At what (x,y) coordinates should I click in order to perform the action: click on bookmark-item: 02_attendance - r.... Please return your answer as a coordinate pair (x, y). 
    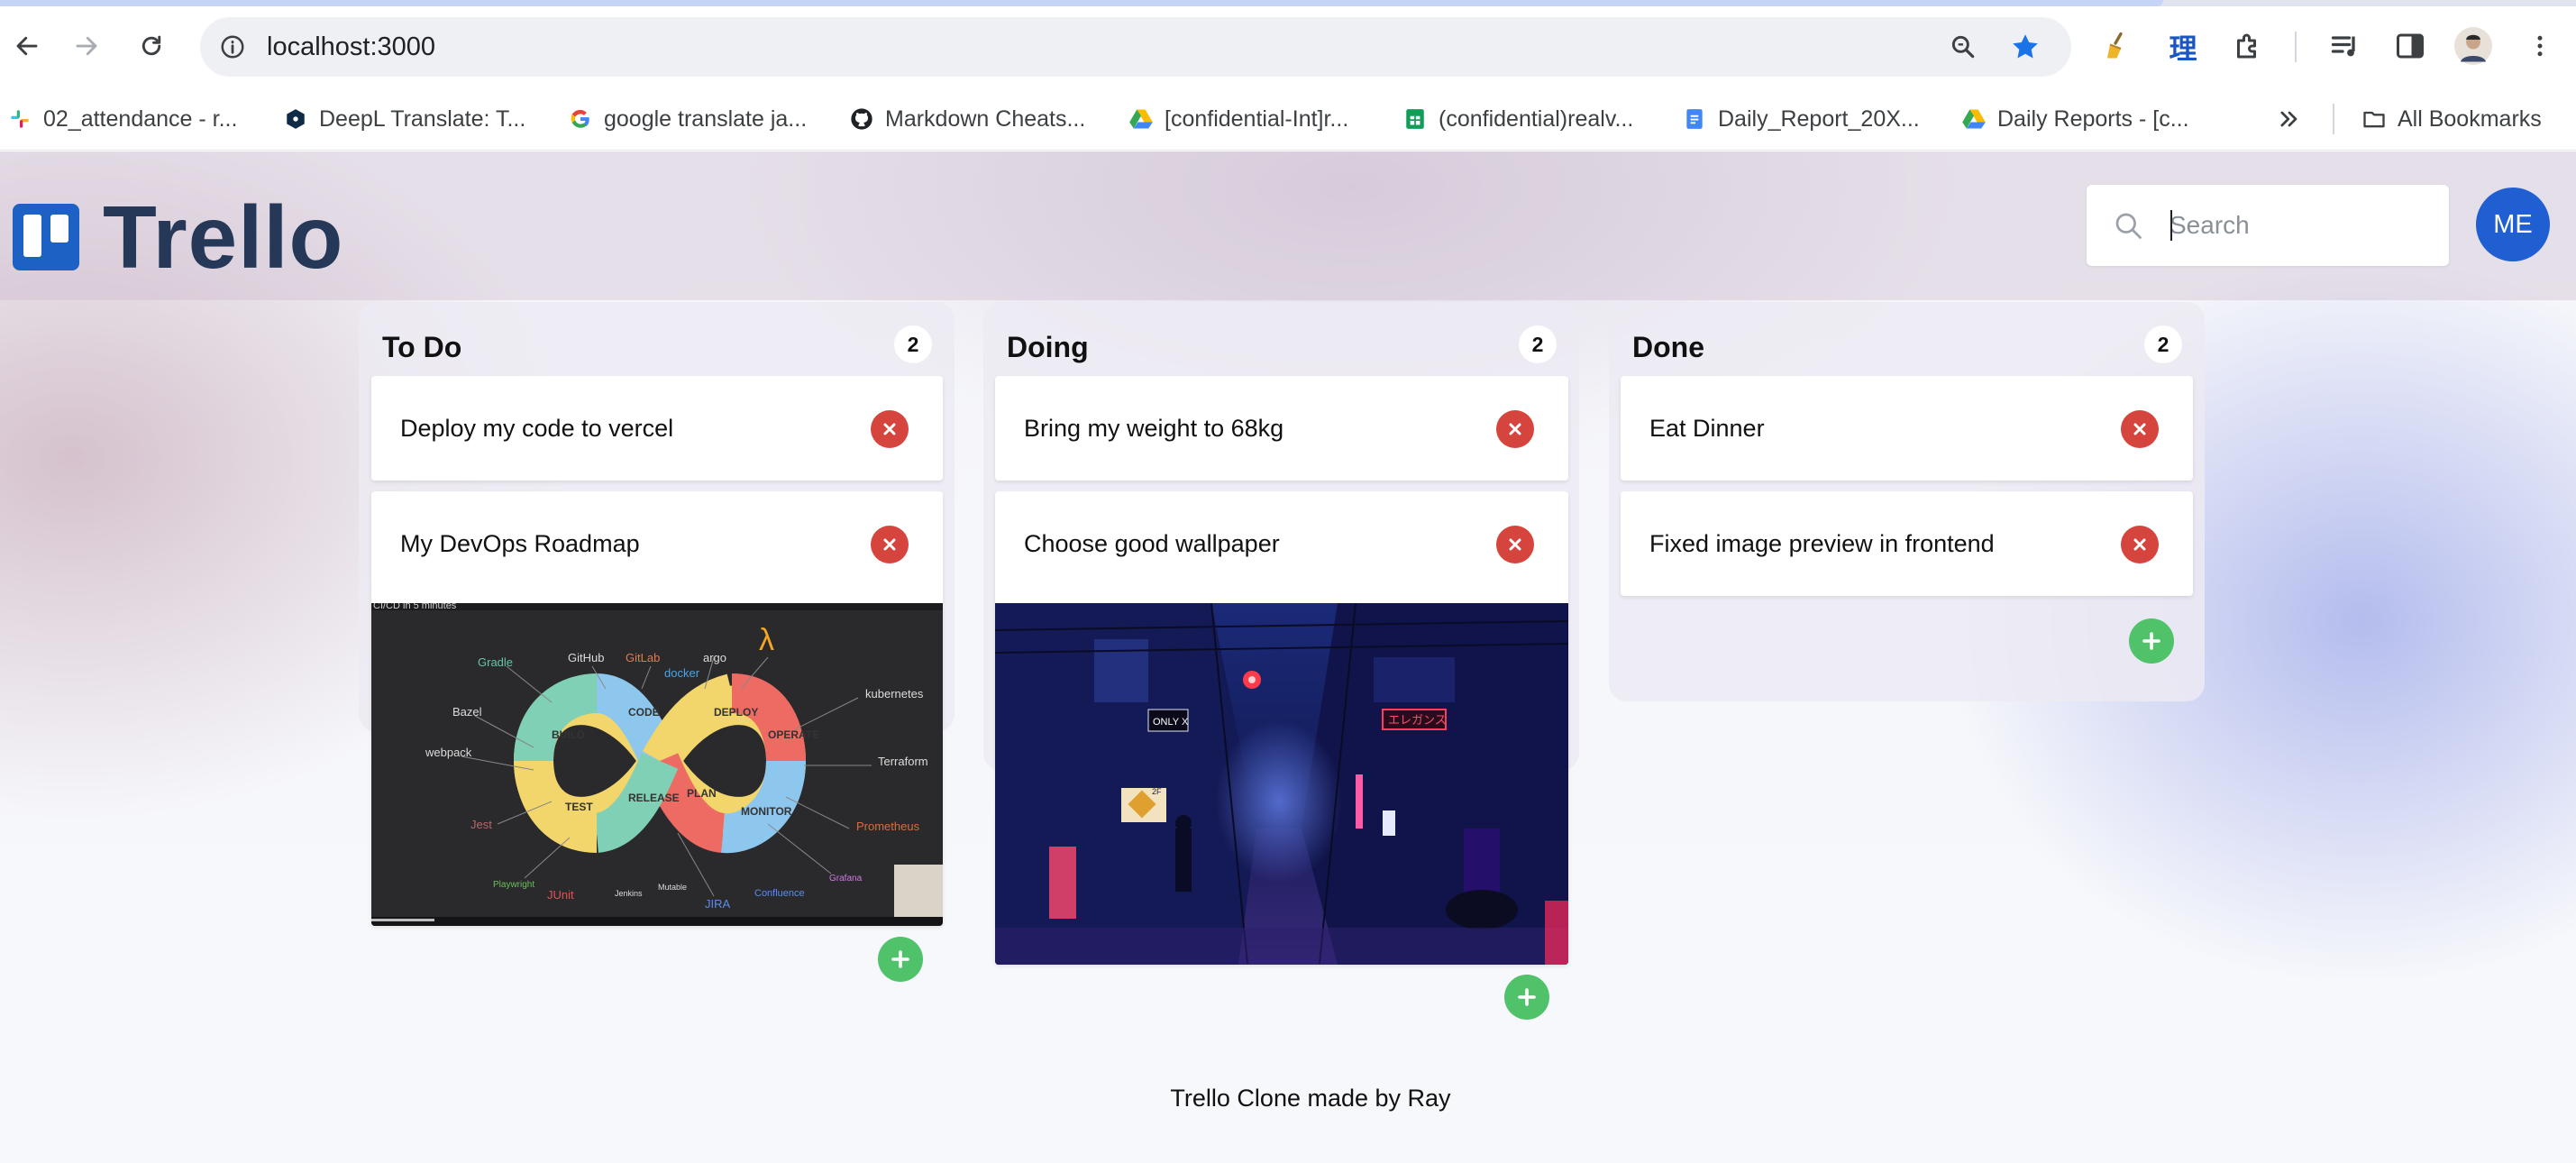
    Looking at the image, I should click on (122, 119).